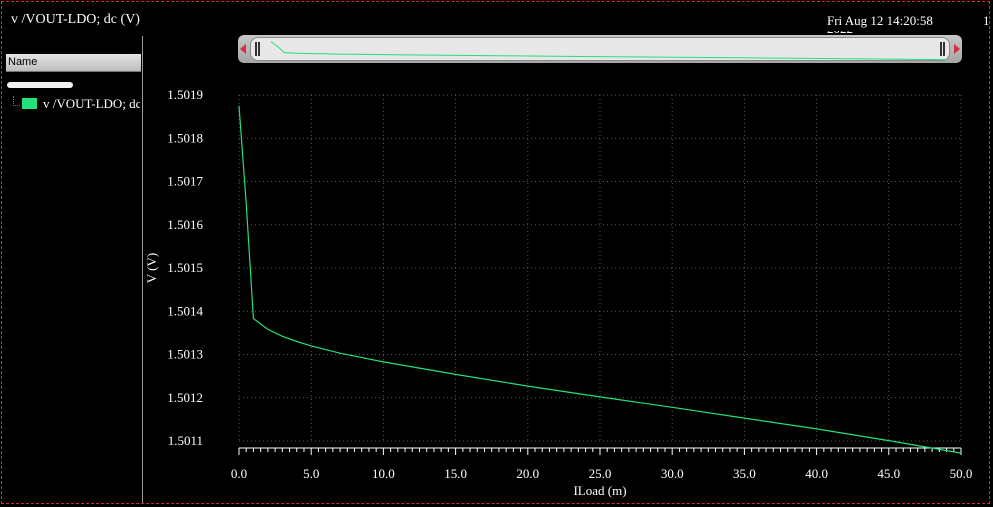 Image resolution: width=993 pixels, height=507 pixels. What do you see at coordinates (239, 473) in the screenshot?
I see `x-tick-label: 0.0` at bounding box center [239, 473].